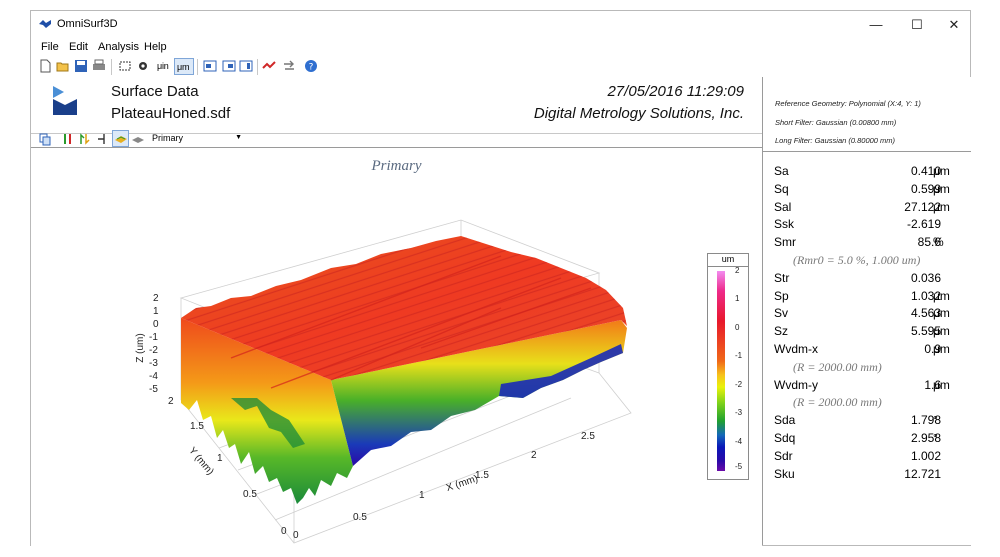 This screenshot has width=1000, height=557. Describe the element at coordinates (737, 298) in the screenshot. I see `legend-tick: 1` at that location.